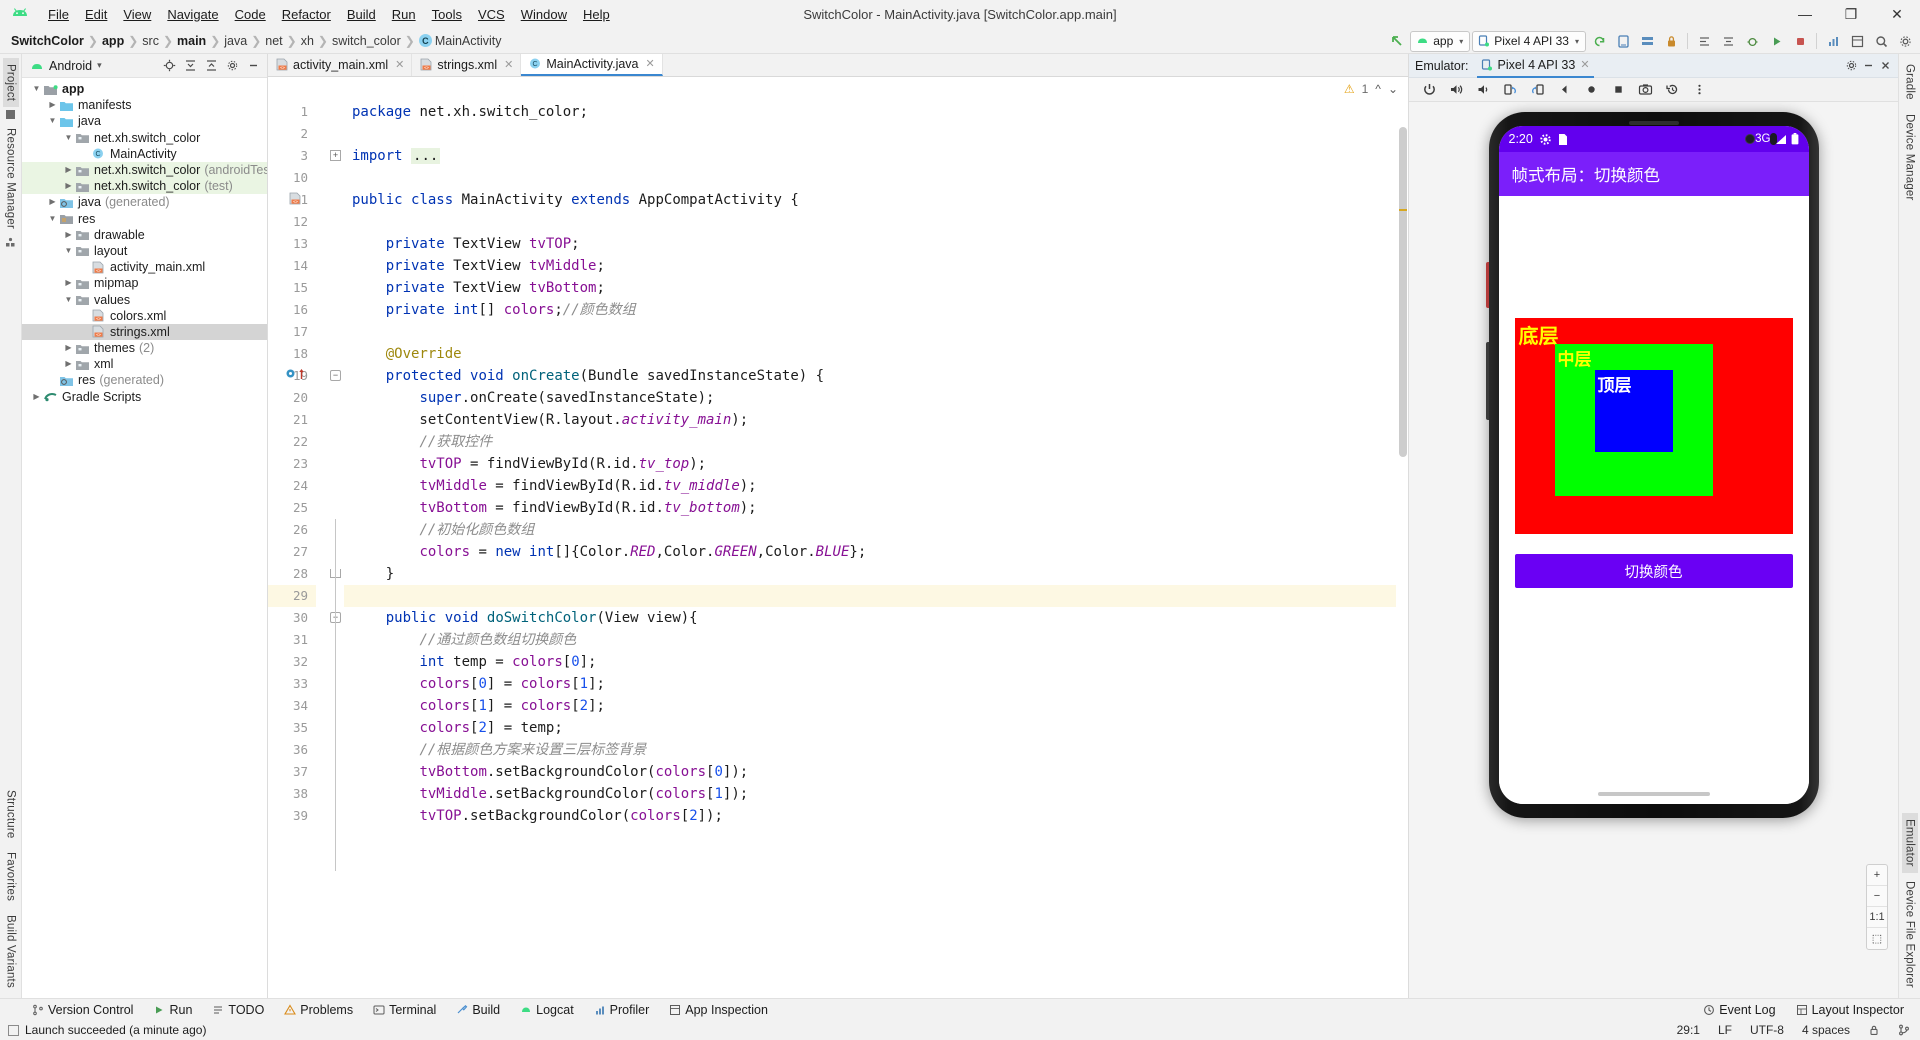 The height and width of the screenshot is (1040, 1920). What do you see at coordinates (1904, 1030) in the screenshot?
I see `branch-icon` at bounding box center [1904, 1030].